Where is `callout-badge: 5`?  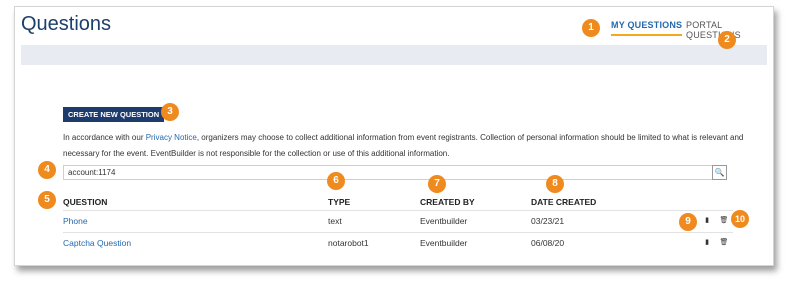
callout-badge: 5 is located at coordinates (47, 200).